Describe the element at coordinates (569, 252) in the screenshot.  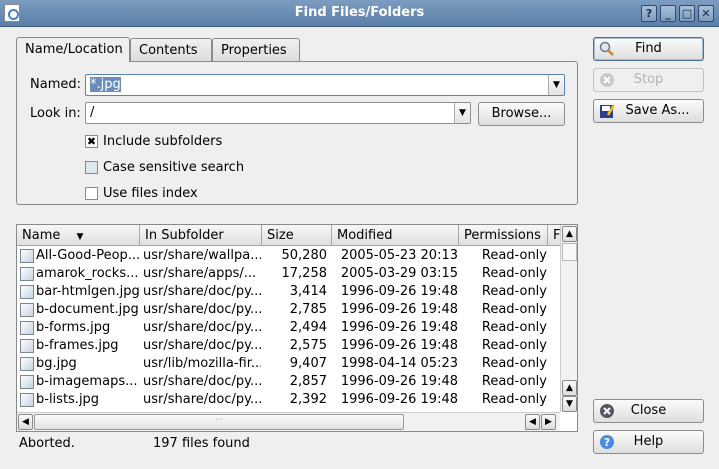
I see `vertical-scroll-thumb` at that location.